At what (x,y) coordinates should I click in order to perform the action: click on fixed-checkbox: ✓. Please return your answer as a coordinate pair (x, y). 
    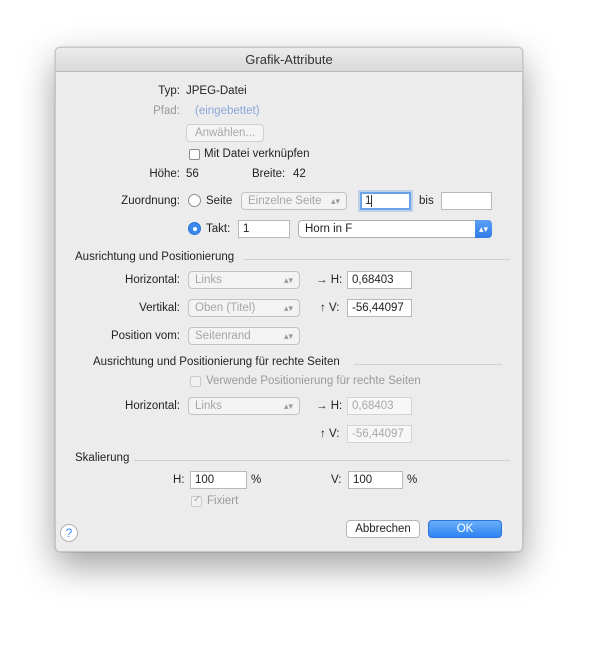
    Looking at the image, I should click on (196, 500).